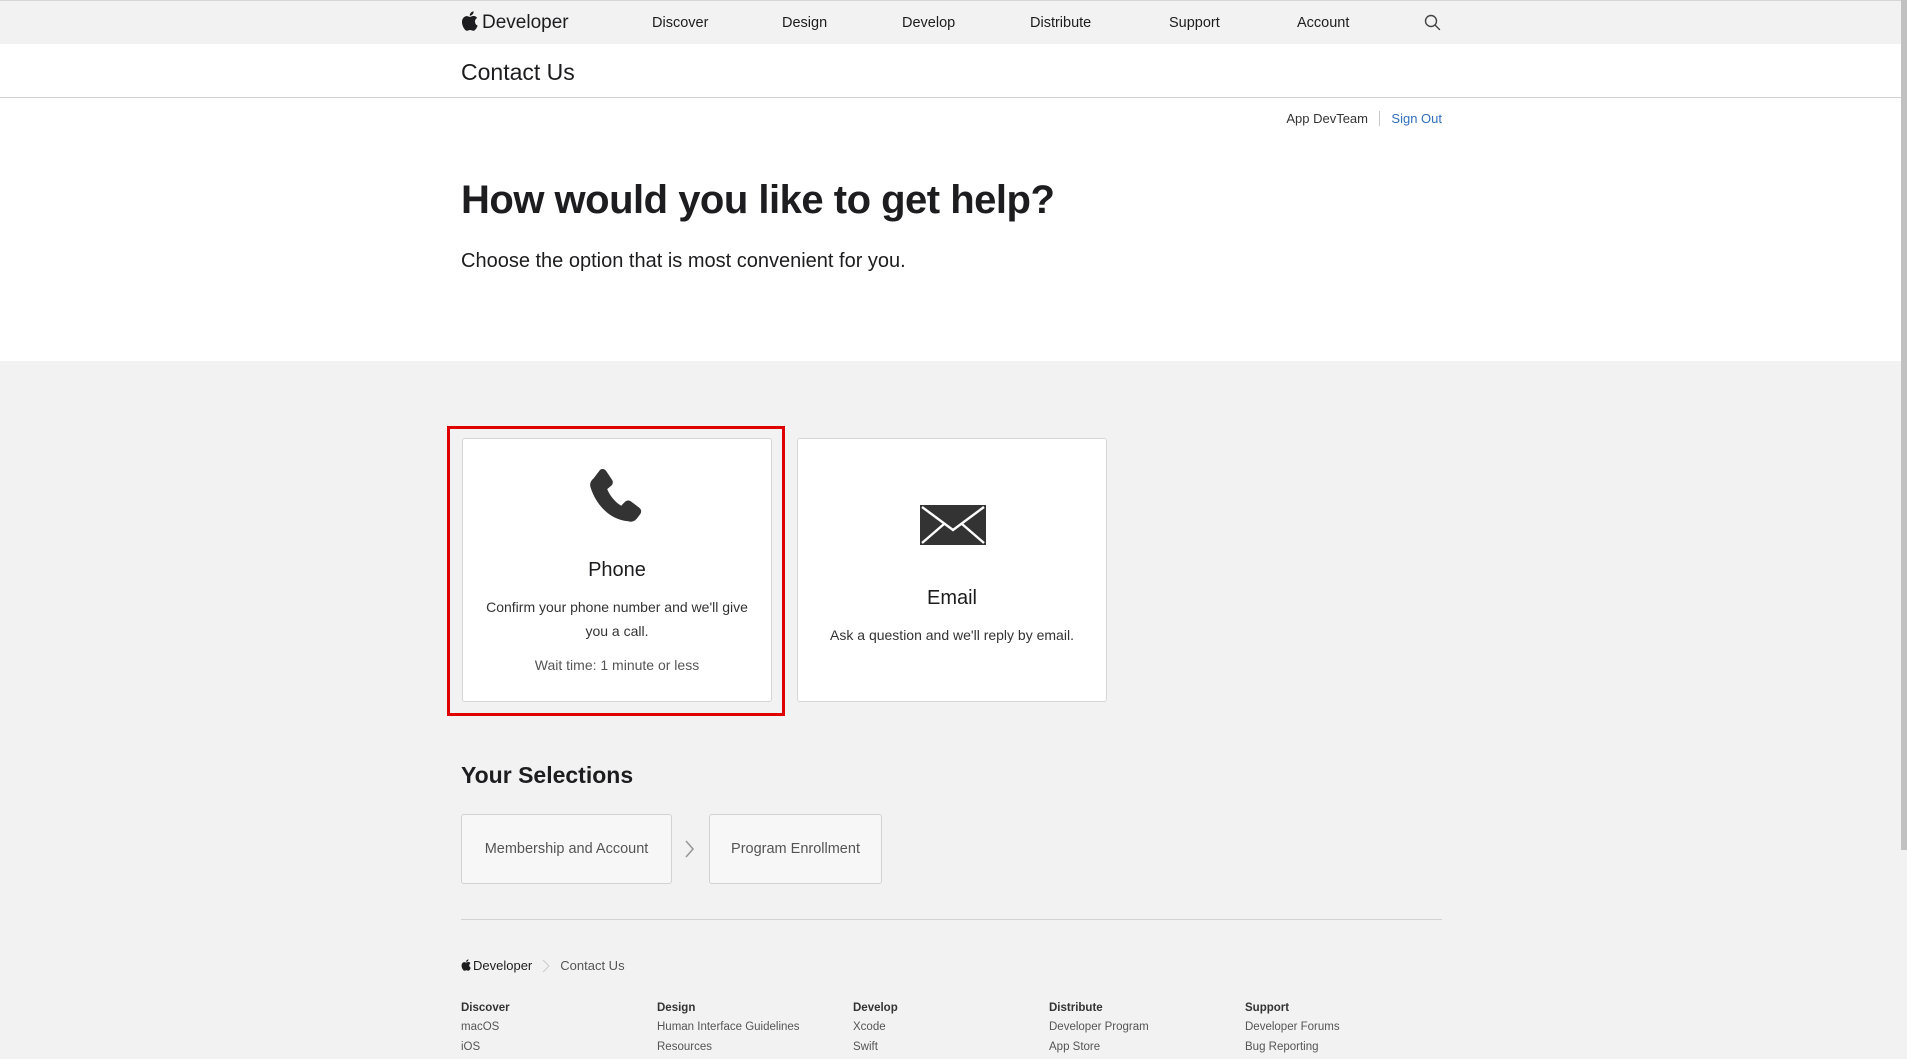 This screenshot has width=1907, height=1059. I want to click on separator, so click(1379, 118).